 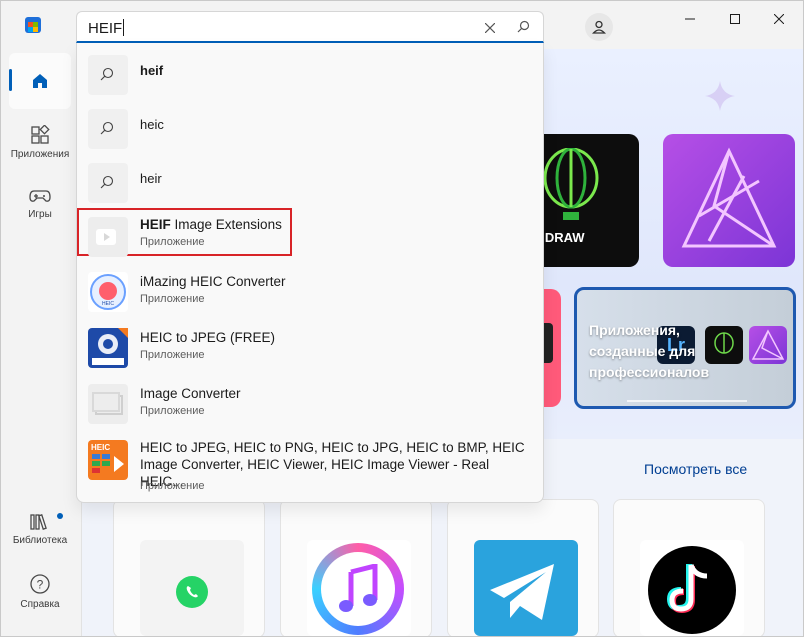 I want to click on app-card-whatsapp, so click(x=189, y=567).